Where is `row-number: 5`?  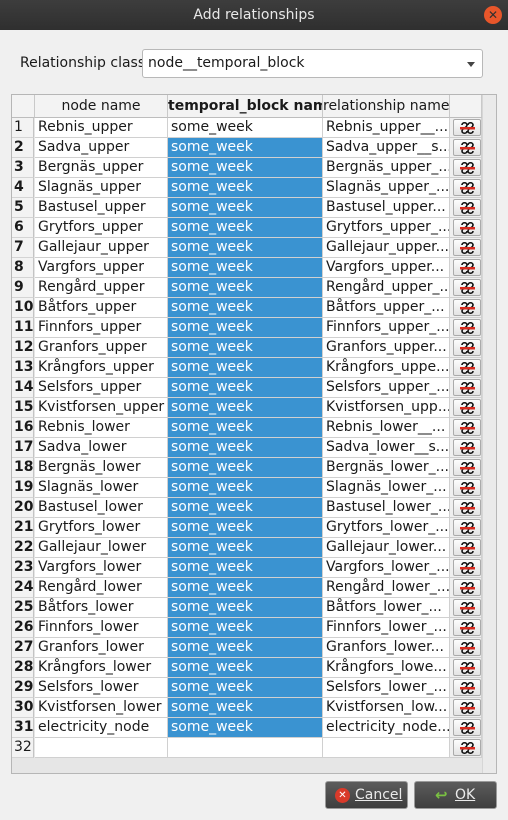 row-number: 5 is located at coordinates (23, 208).